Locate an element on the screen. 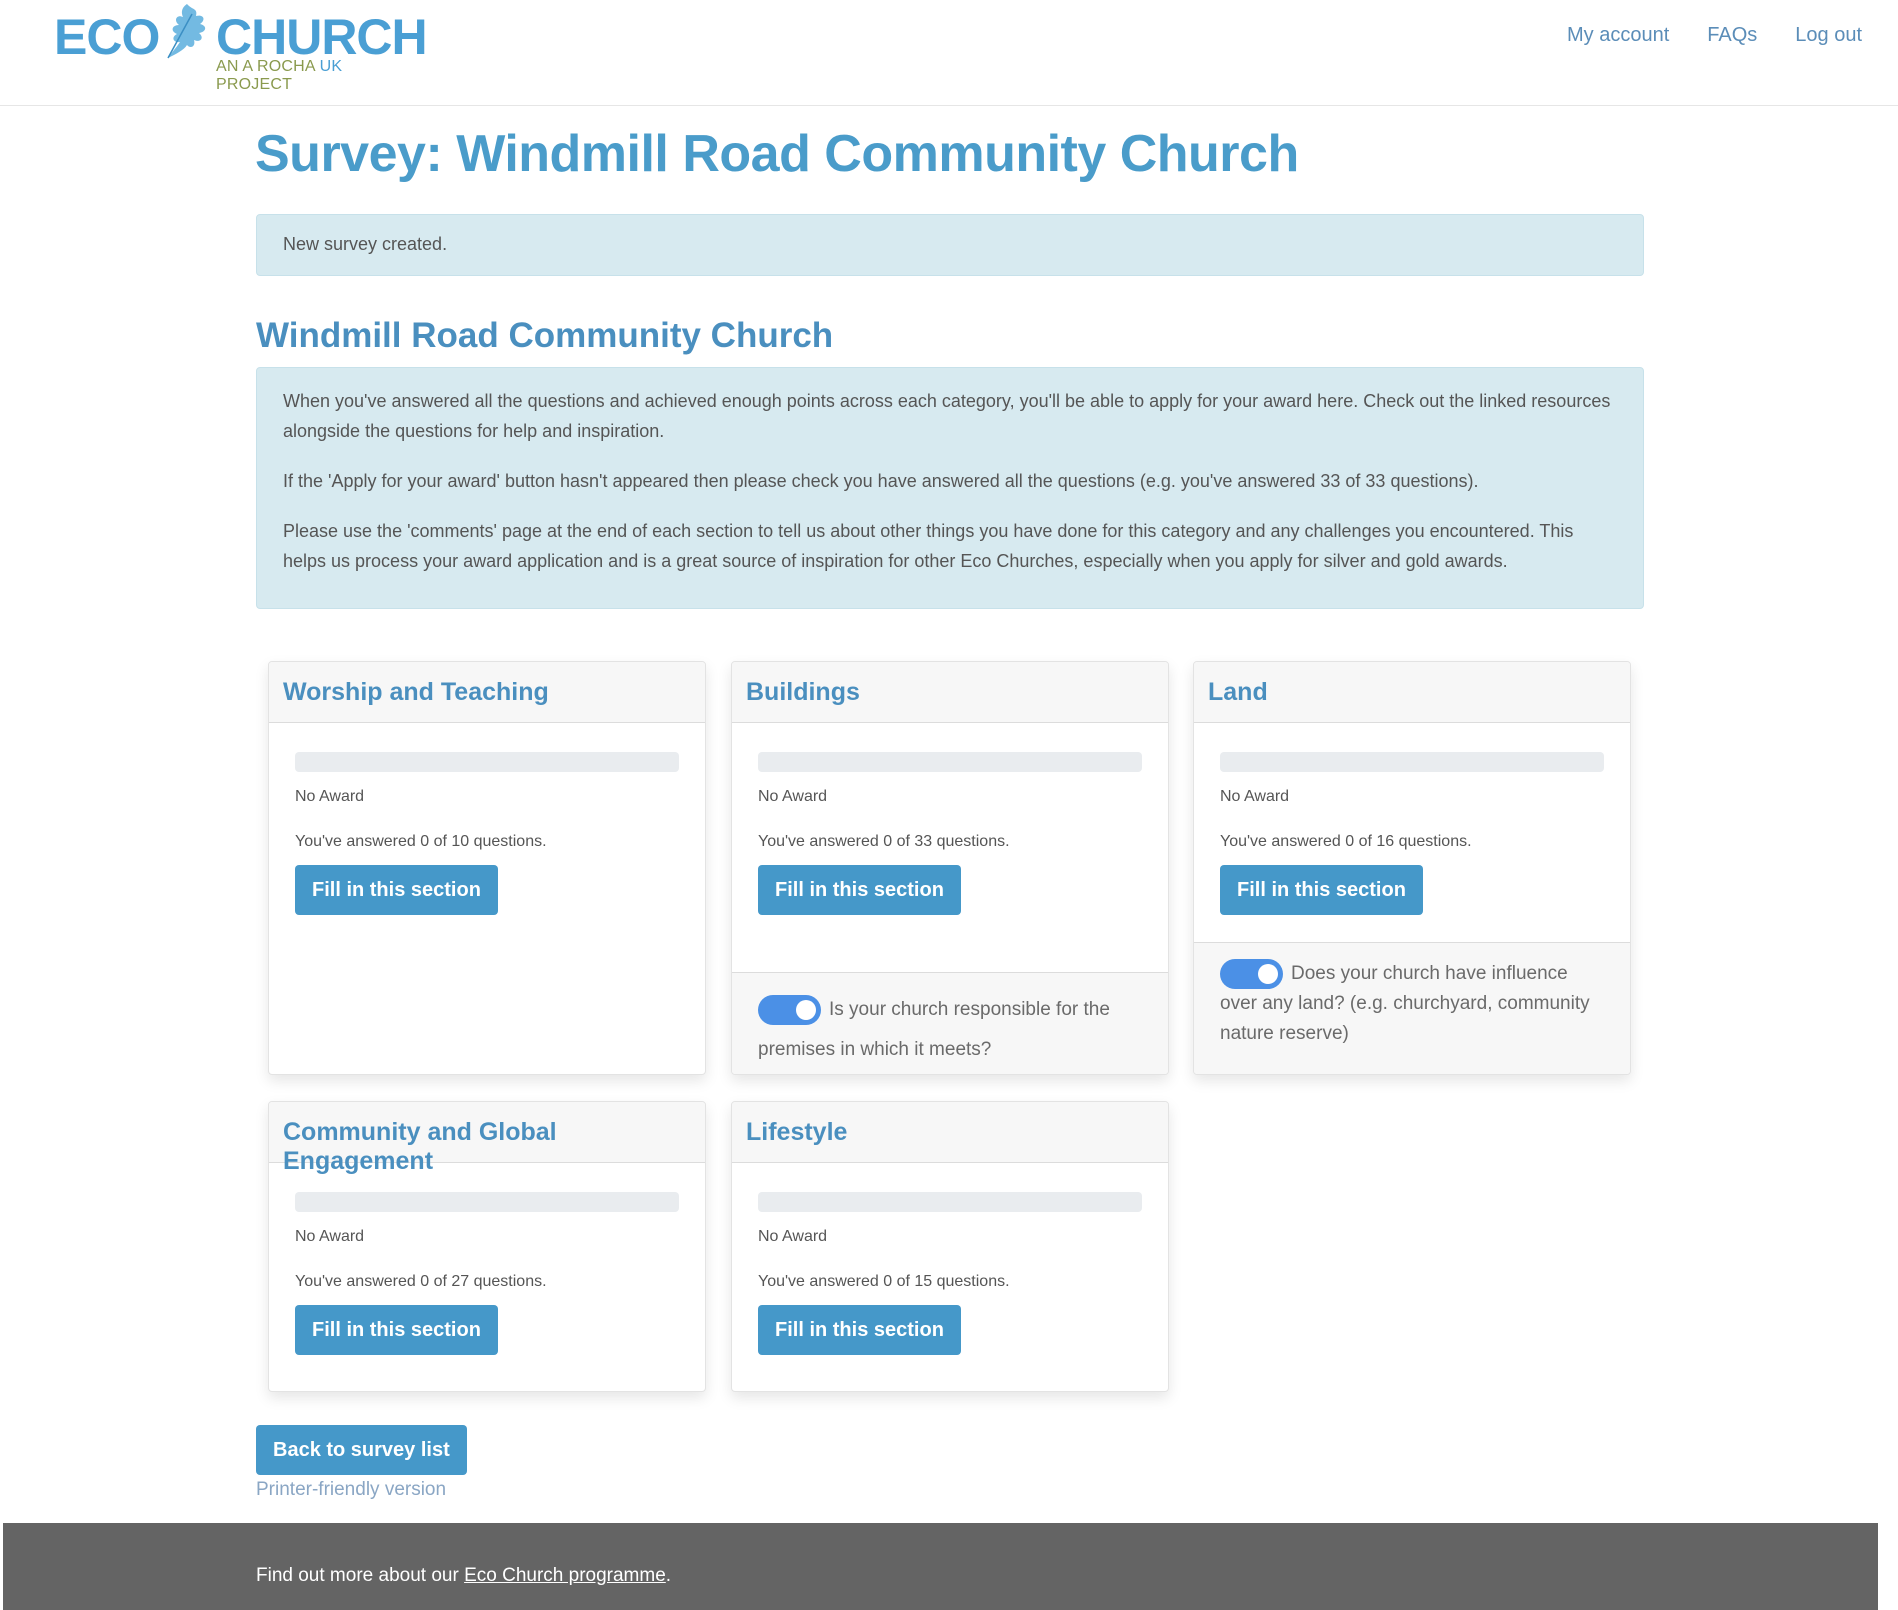 The image size is (1898, 1610). tagline-part: PROJECT is located at coordinates (254, 84).